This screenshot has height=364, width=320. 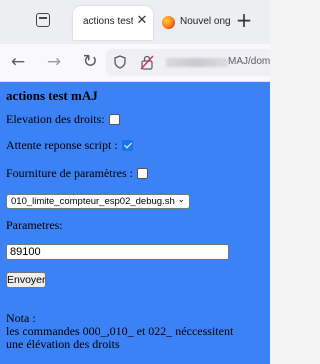 I want to click on fourniture-row: Fourniture de paramètres :, so click(x=77, y=173).